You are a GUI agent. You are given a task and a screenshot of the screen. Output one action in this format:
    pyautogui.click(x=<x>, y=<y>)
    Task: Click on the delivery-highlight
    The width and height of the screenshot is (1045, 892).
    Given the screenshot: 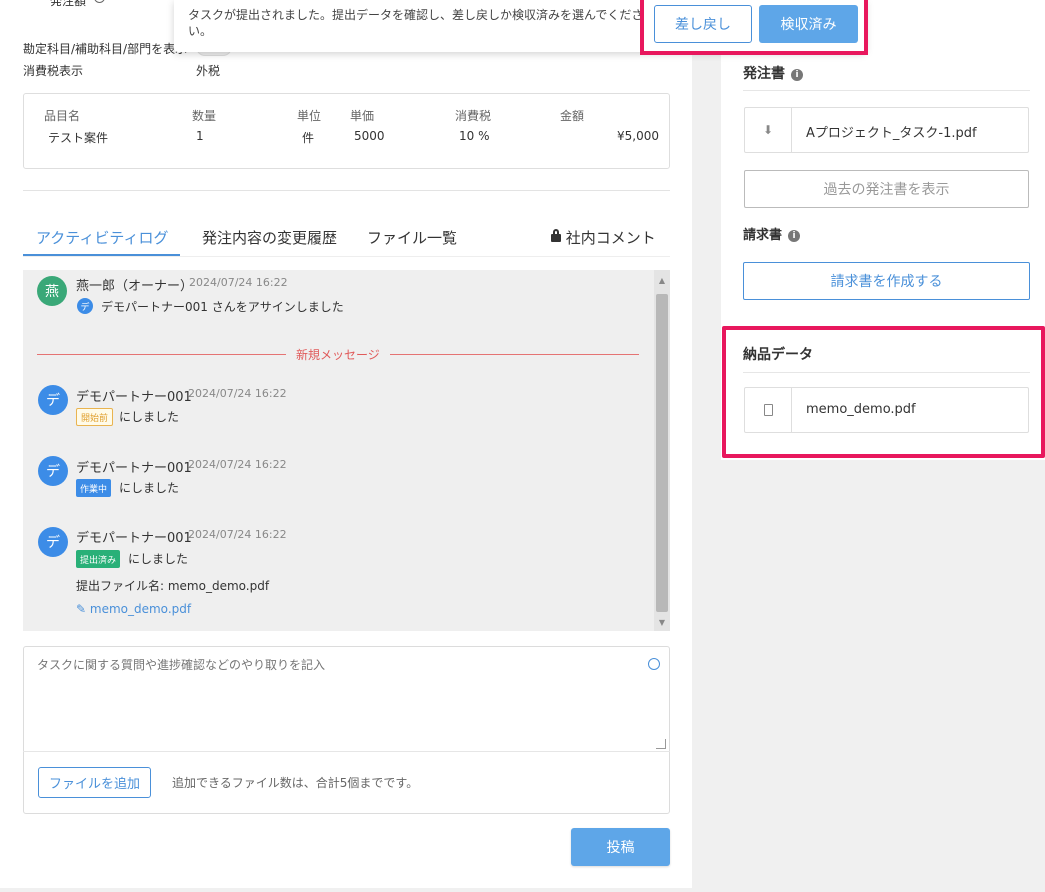 What is the action you would take?
    pyautogui.click(x=883, y=392)
    